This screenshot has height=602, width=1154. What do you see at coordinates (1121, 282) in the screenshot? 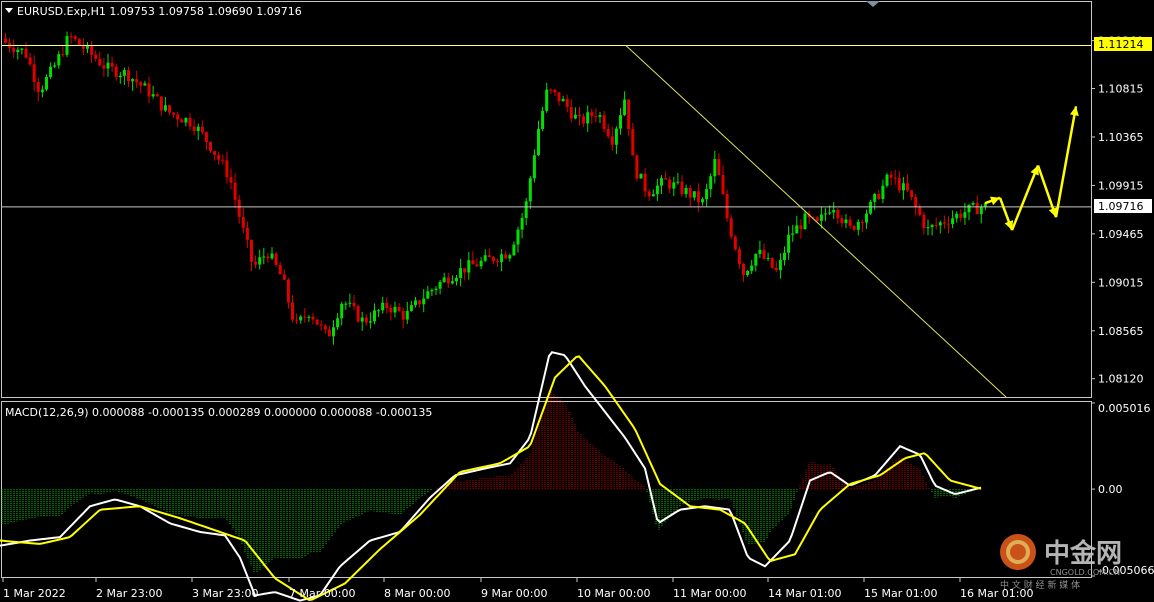
I see `price-tick-label: 1.09015` at bounding box center [1121, 282].